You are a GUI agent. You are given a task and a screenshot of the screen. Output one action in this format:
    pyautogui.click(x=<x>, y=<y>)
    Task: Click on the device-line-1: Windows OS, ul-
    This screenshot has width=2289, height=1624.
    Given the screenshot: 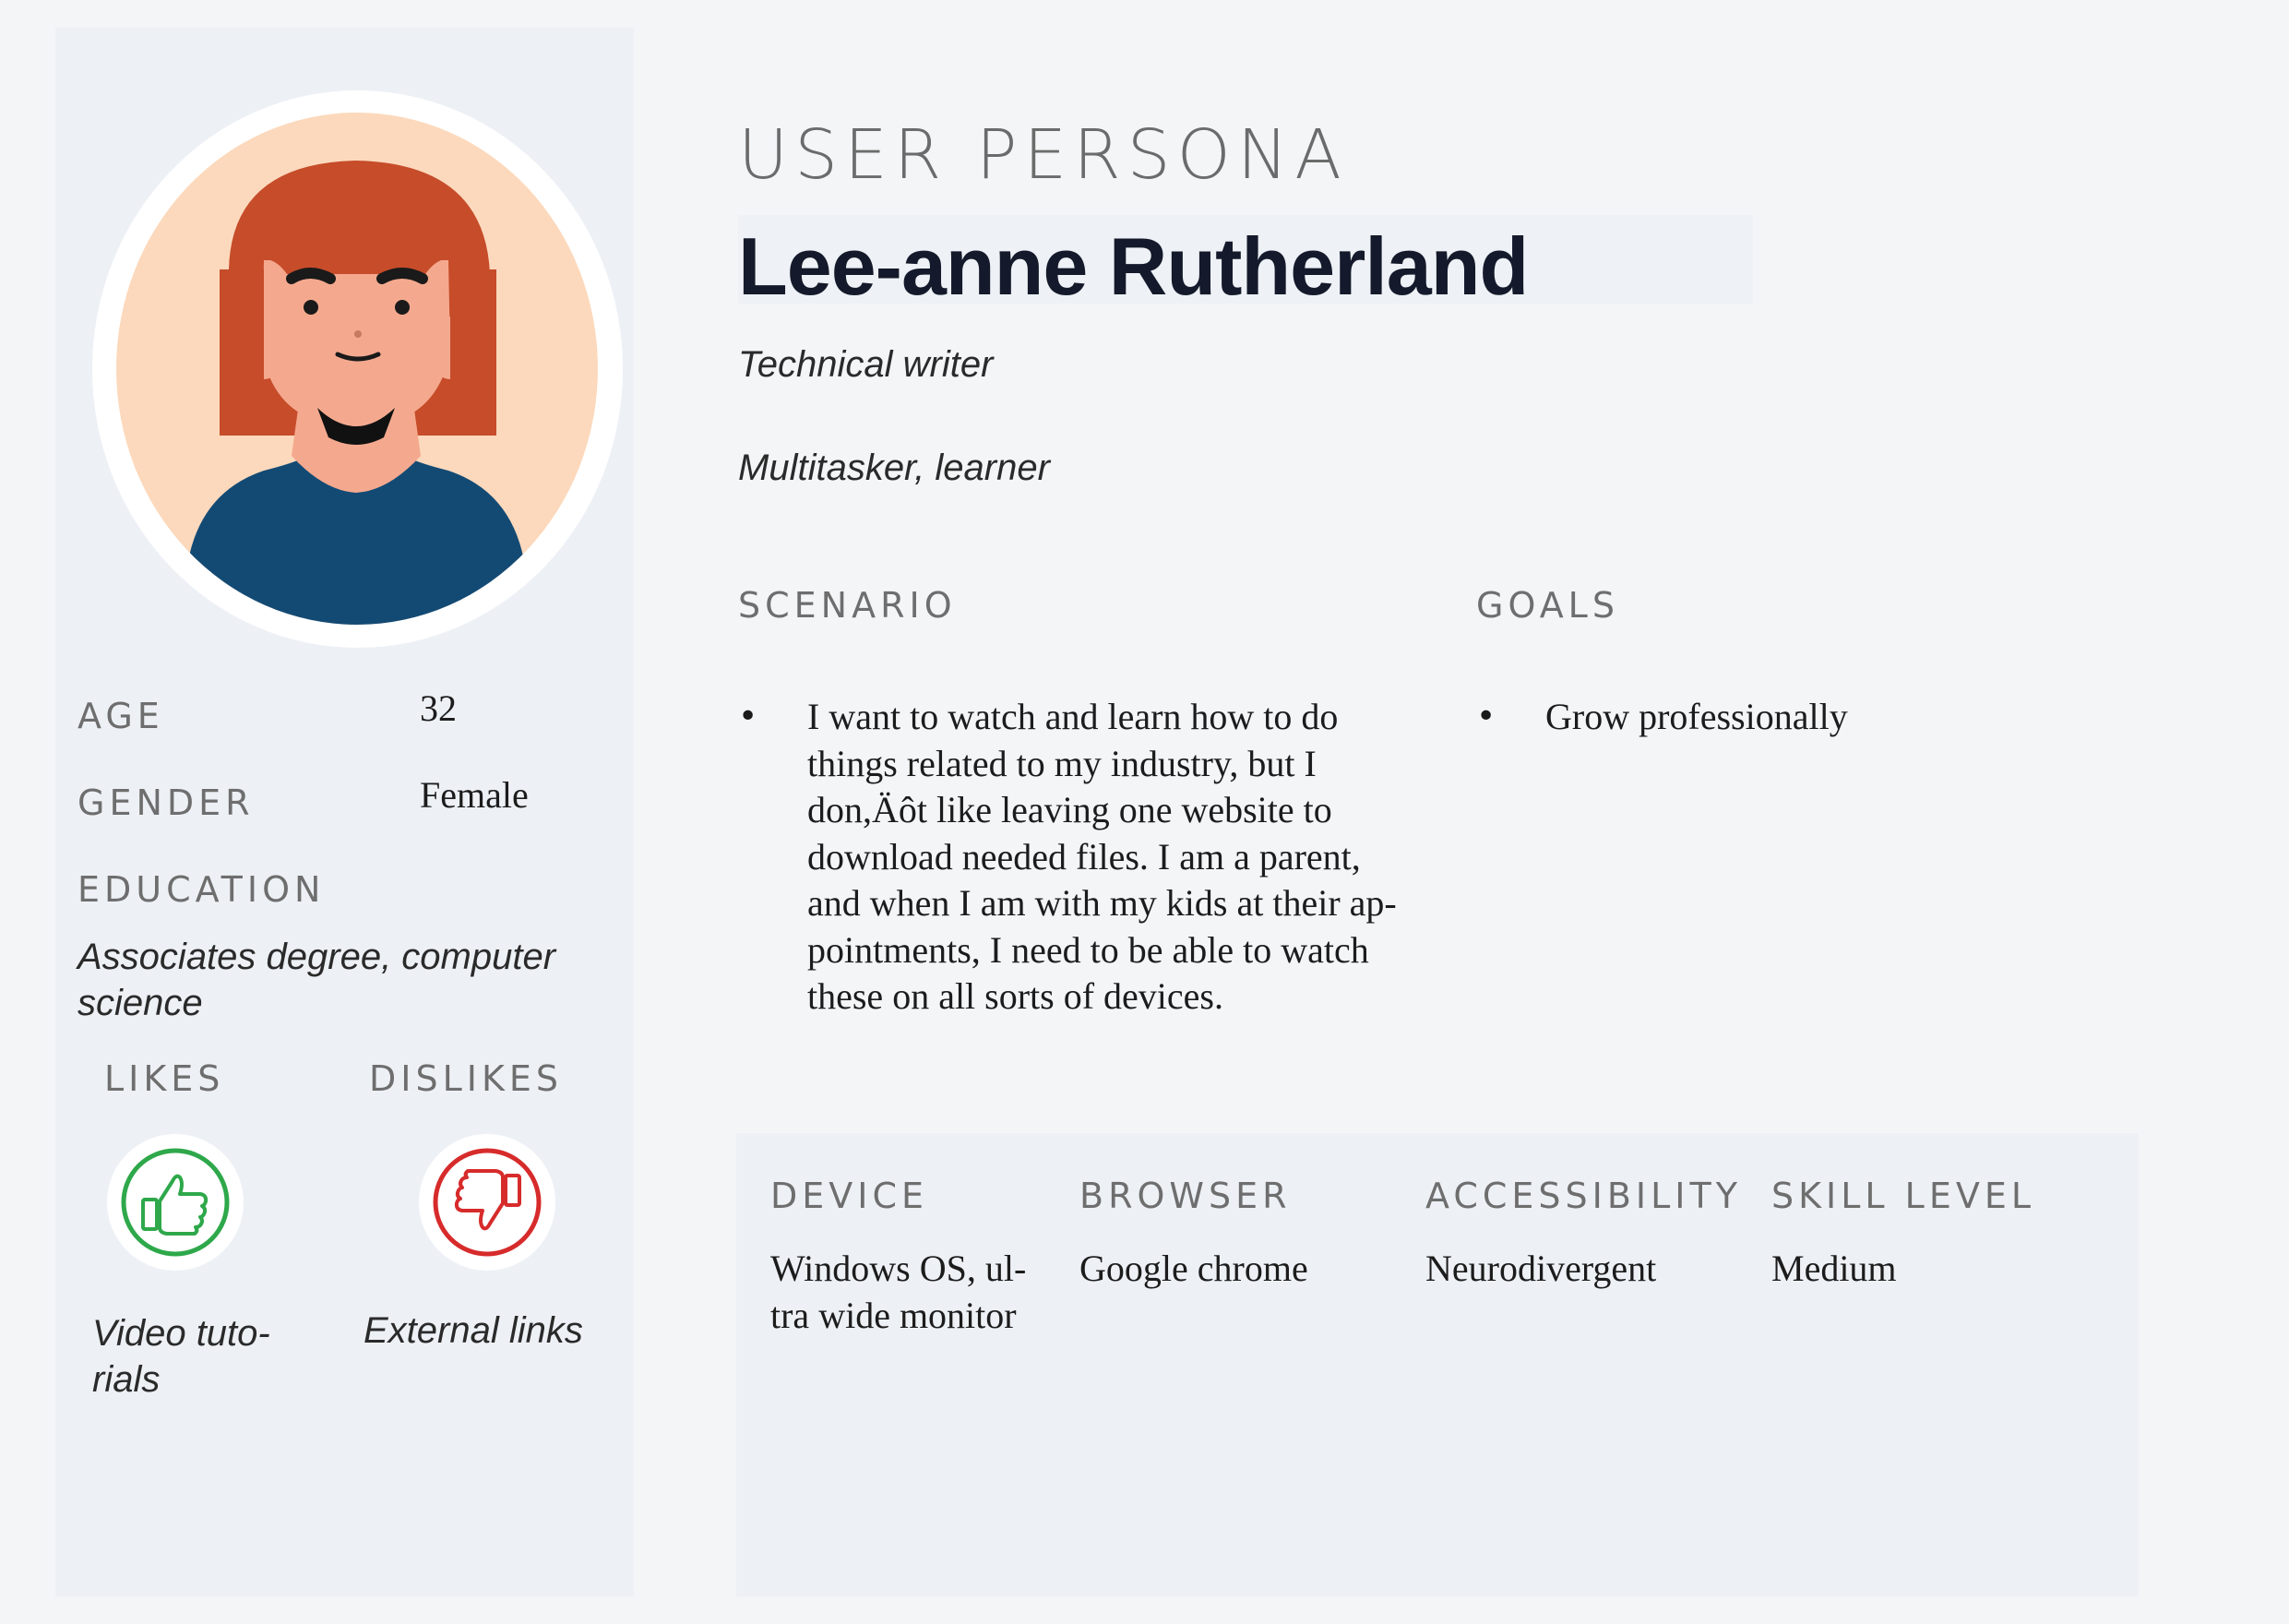 What is the action you would take?
    pyautogui.click(x=899, y=1268)
    